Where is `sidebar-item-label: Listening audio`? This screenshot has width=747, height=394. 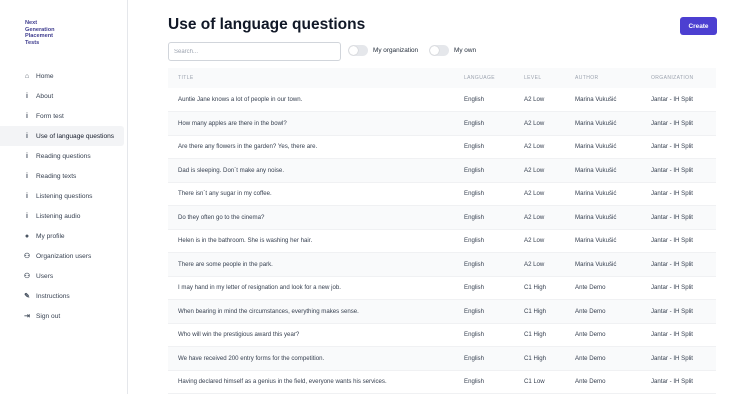
sidebar-item-label: Listening audio is located at coordinates (58, 216).